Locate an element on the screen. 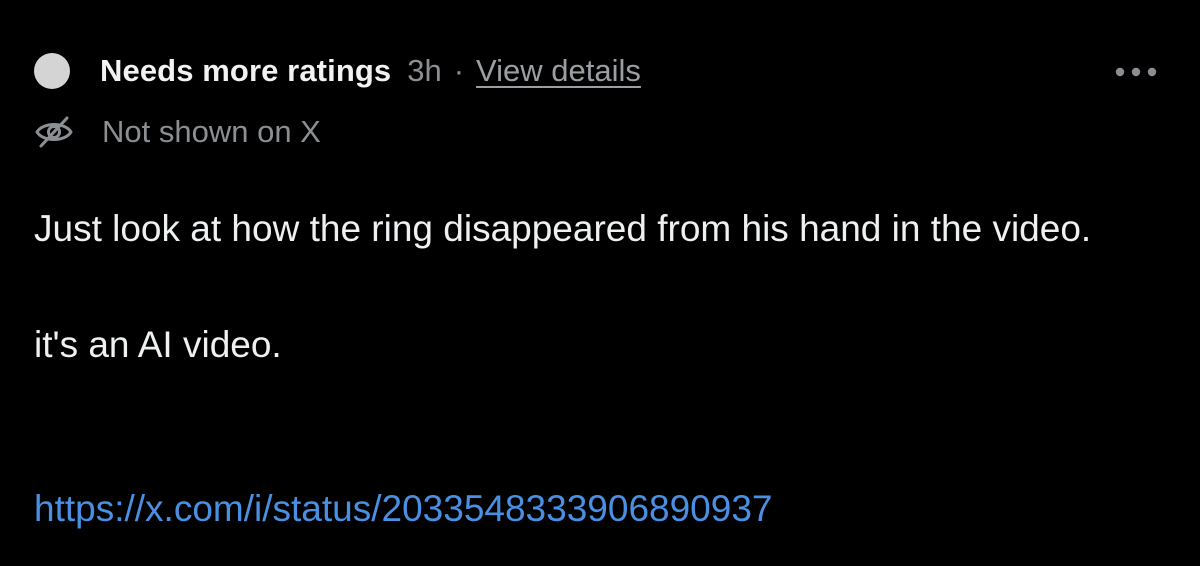  view-details-link: View details is located at coordinates (558, 71).